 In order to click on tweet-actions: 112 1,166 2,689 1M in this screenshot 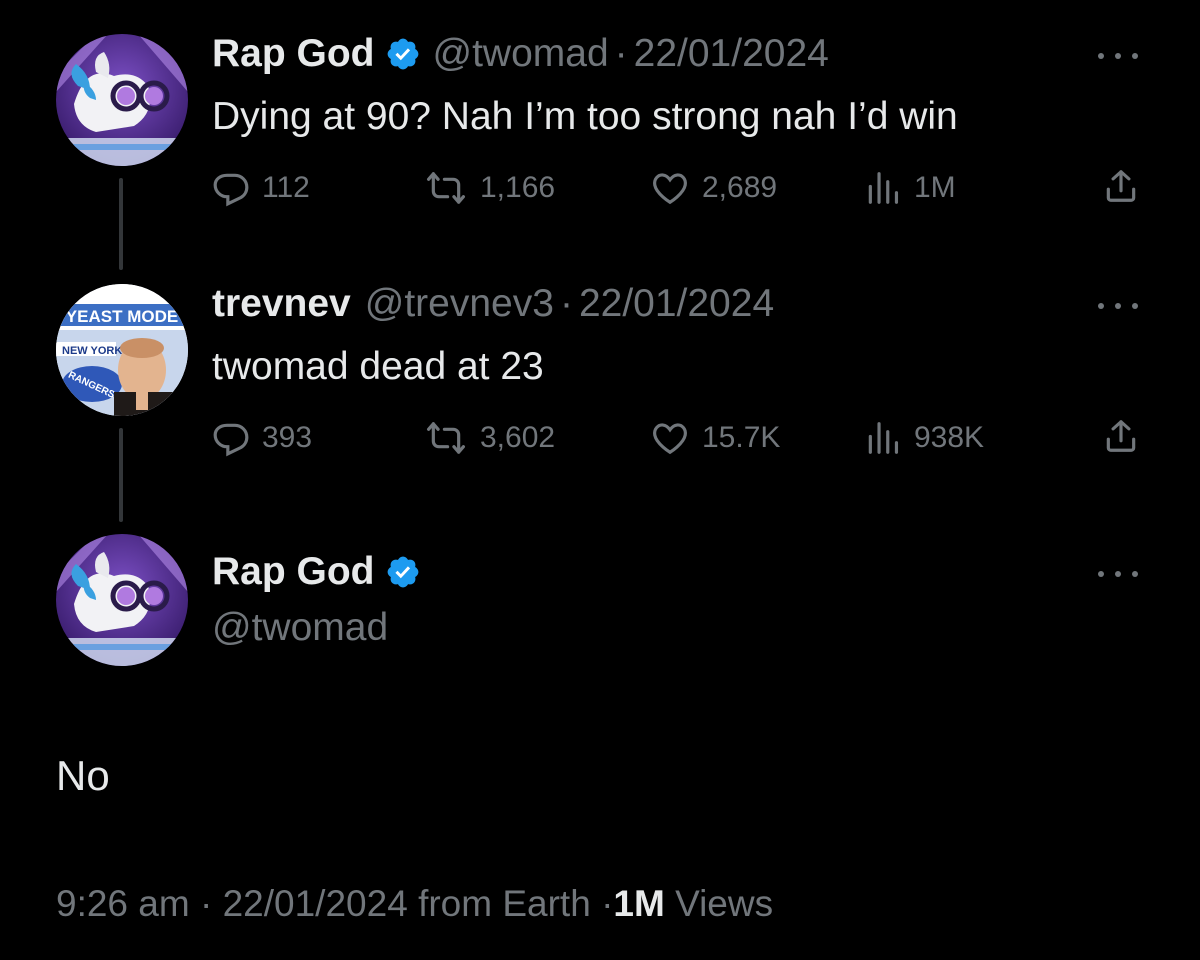, I will do `click(677, 188)`.